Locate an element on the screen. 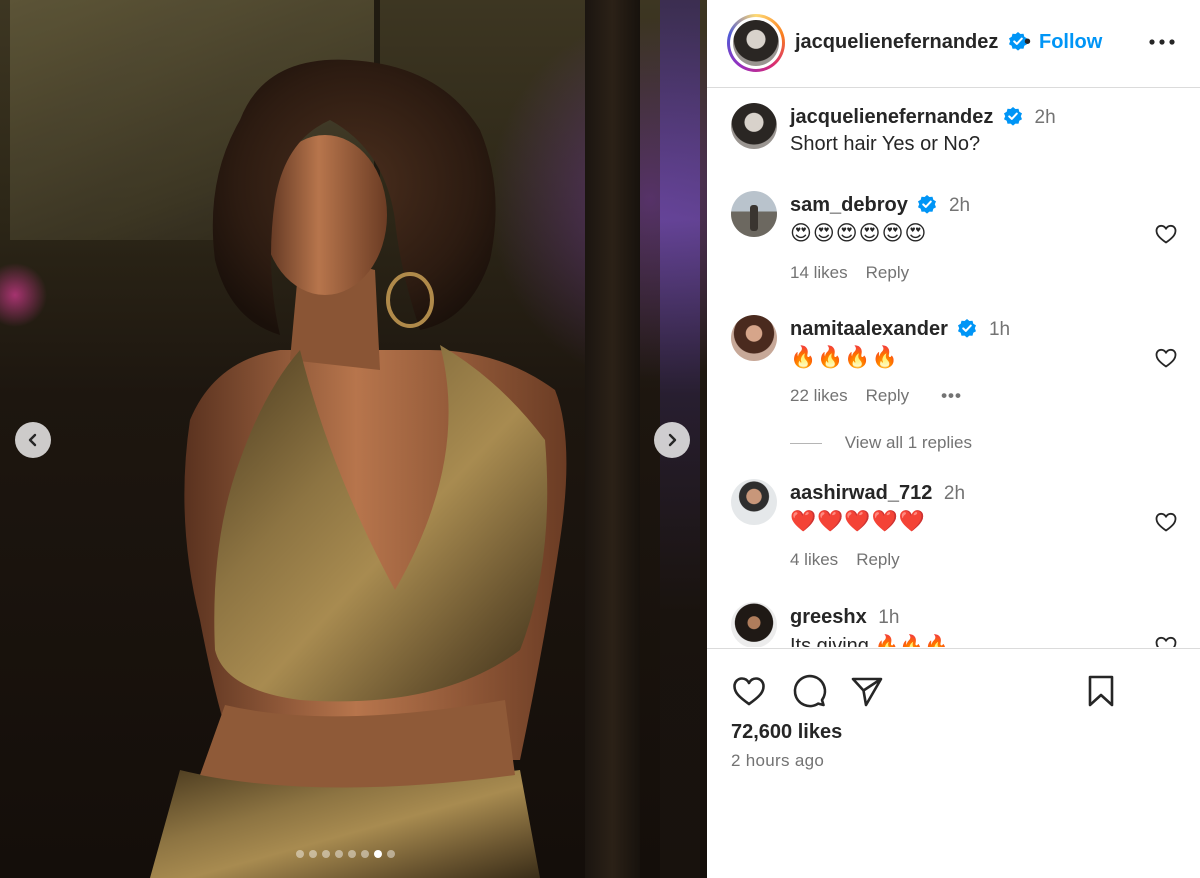  caption-time: 2h is located at coordinates (1045, 117).